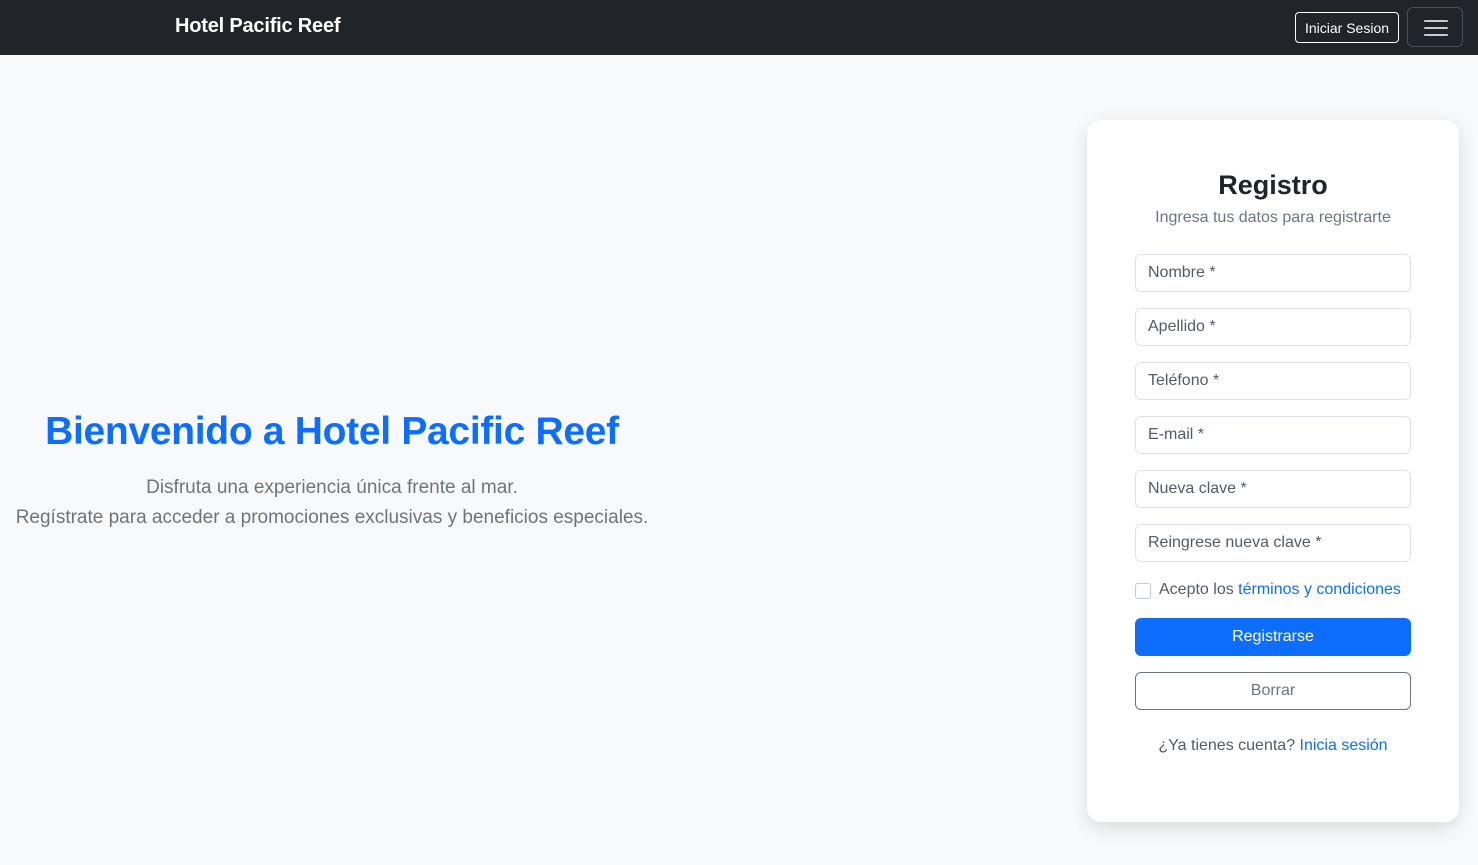 This screenshot has width=1478, height=865. Describe the element at coordinates (1273, 489) in the screenshot. I see `new-password-input` at that location.